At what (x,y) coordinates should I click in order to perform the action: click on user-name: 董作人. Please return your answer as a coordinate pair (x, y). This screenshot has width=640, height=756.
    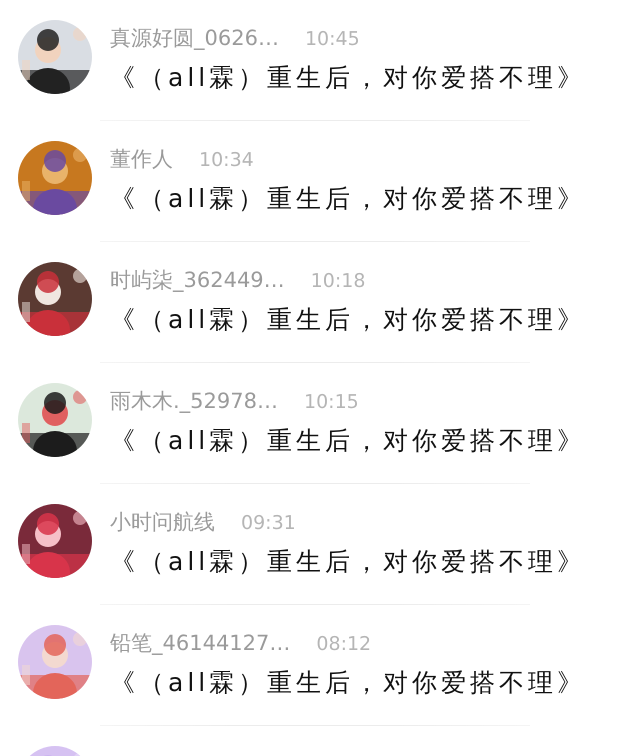
    Looking at the image, I should click on (141, 159).